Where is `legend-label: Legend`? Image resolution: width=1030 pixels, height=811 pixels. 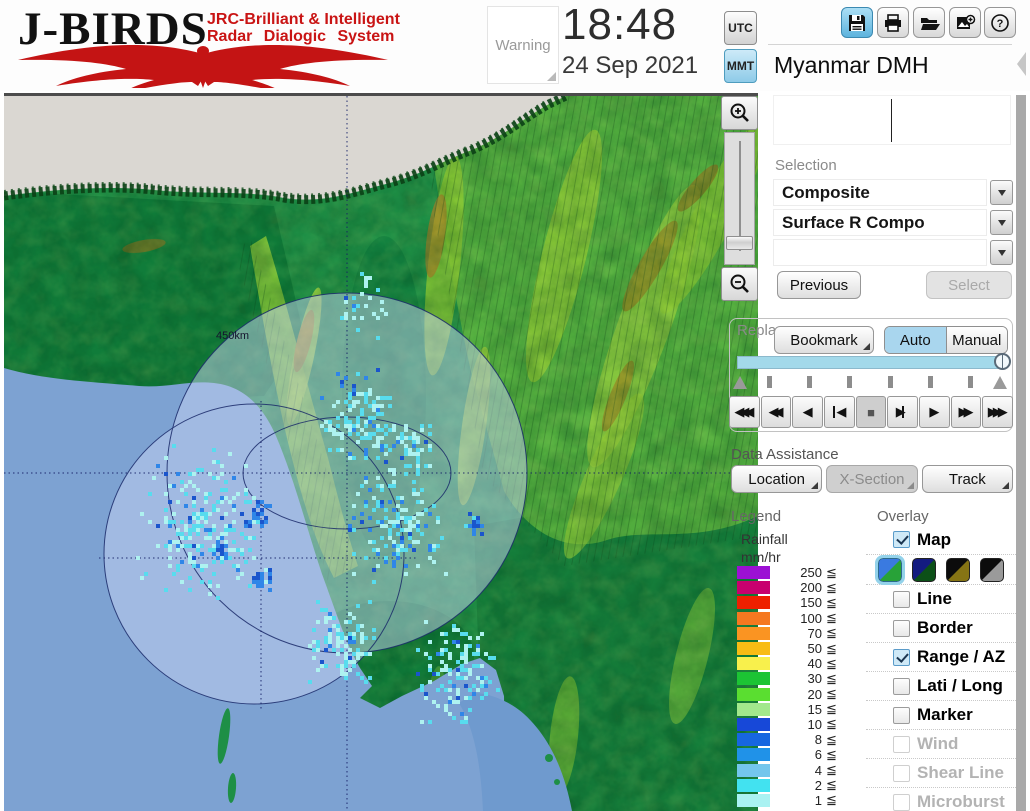 legend-label: Legend is located at coordinates (756, 516).